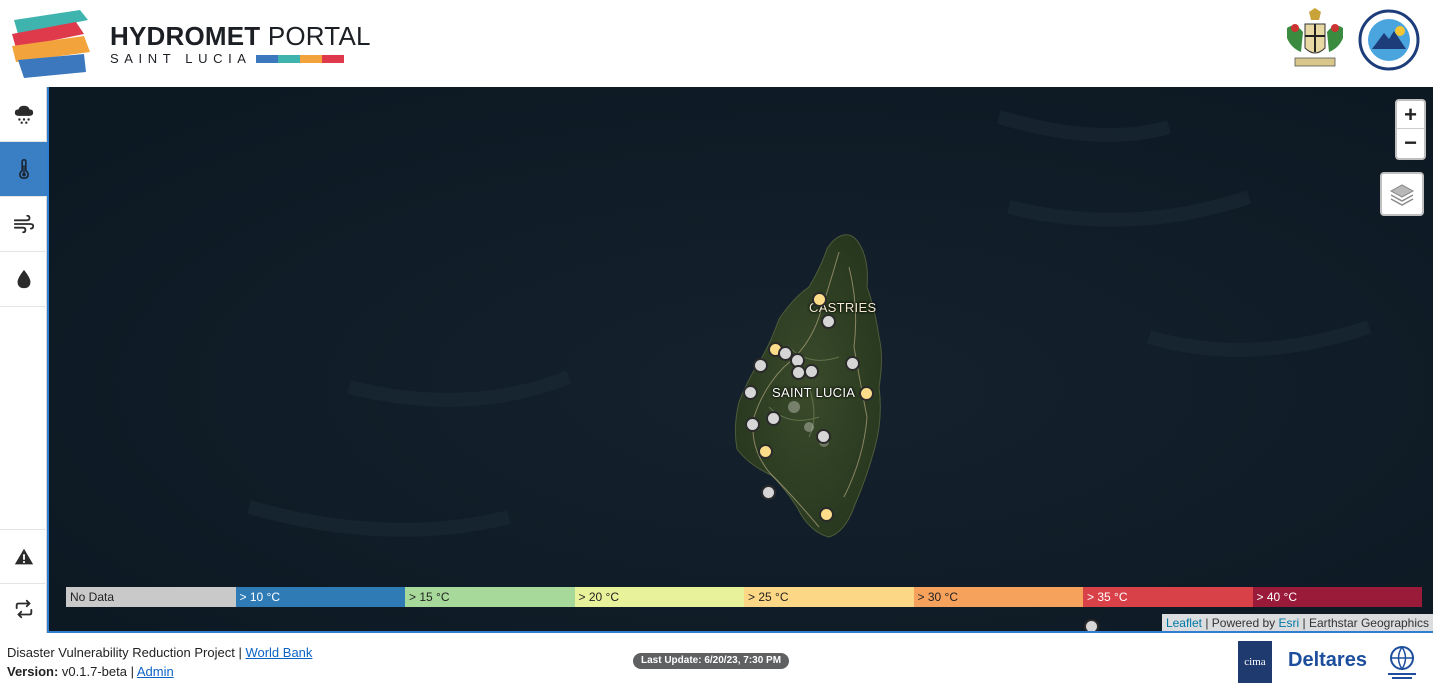  What do you see at coordinates (151, 597) in the screenshot?
I see `legend-item: No Data` at bounding box center [151, 597].